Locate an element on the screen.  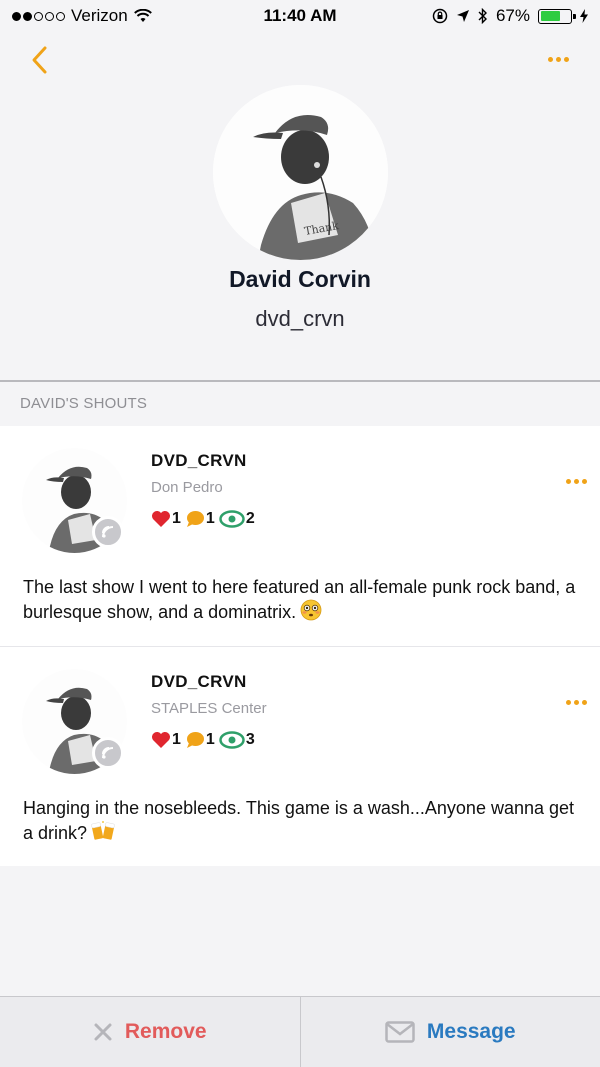
battery-percent: 67% is located at coordinates (512, 15).